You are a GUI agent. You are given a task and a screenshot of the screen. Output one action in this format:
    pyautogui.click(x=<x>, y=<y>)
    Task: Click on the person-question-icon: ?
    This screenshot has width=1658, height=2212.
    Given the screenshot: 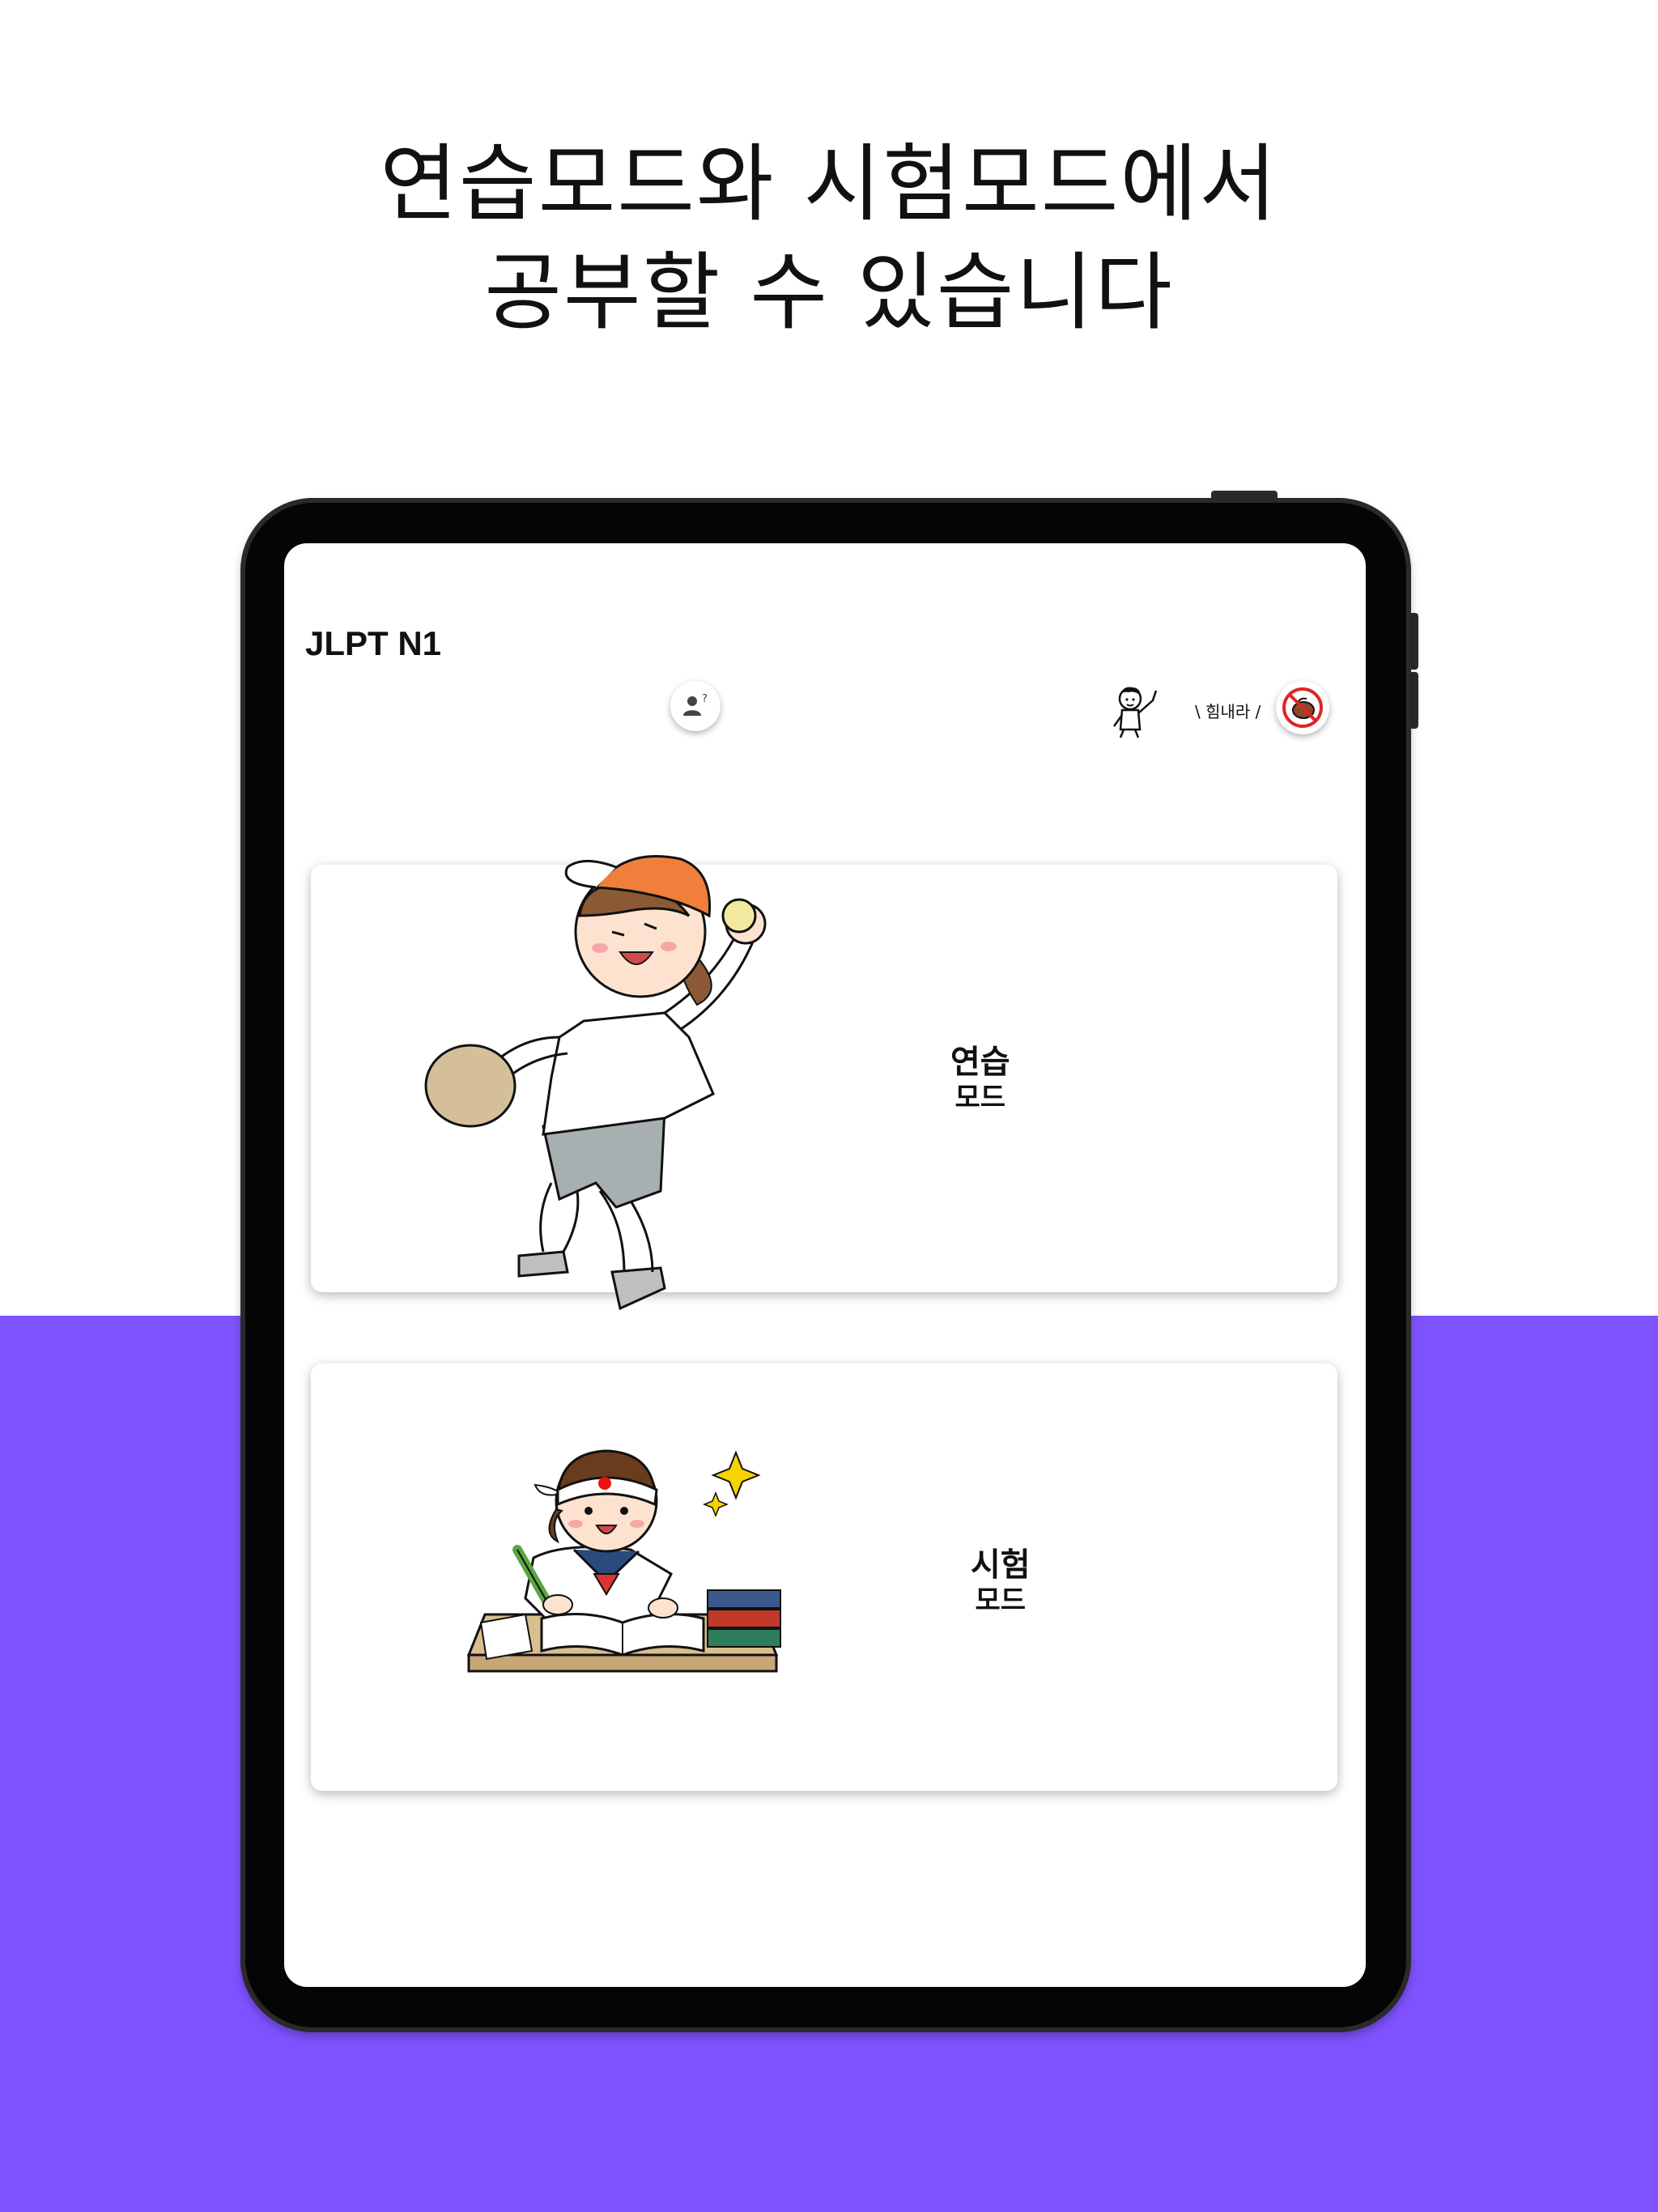 What is the action you would take?
    pyautogui.click(x=695, y=705)
    